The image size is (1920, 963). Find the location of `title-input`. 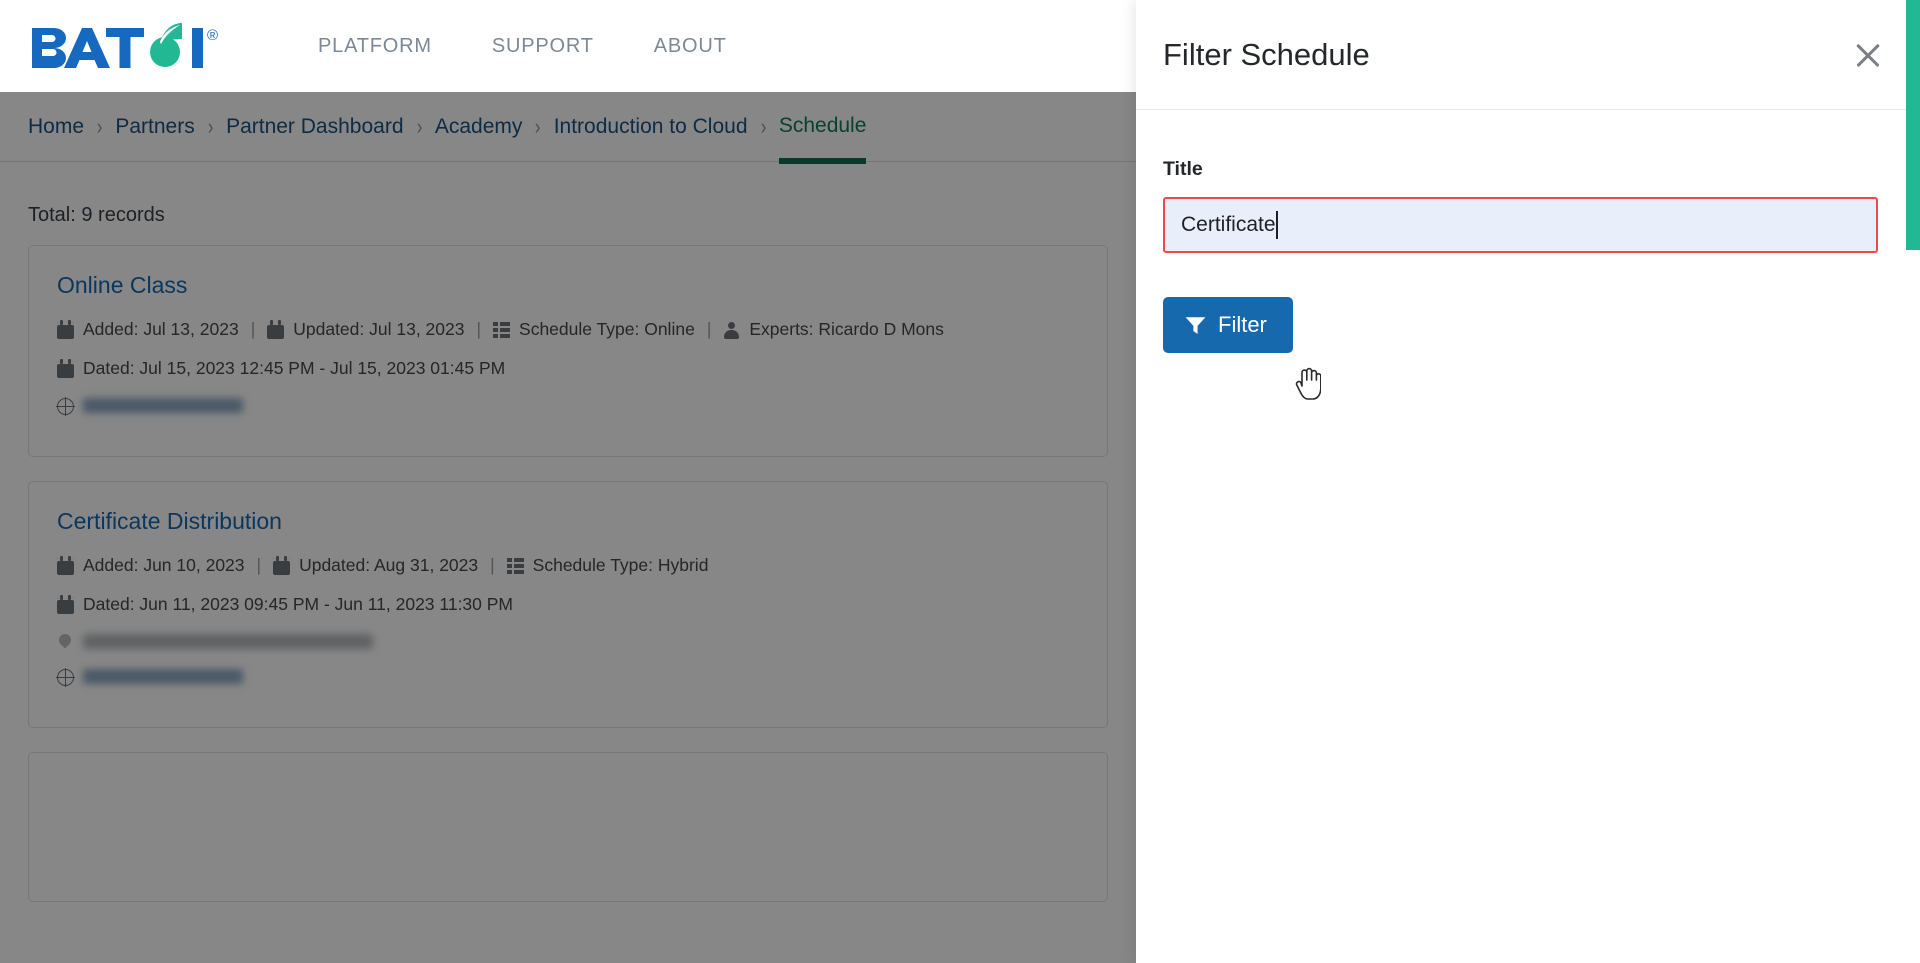

title-input is located at coordinates (1520, 225).